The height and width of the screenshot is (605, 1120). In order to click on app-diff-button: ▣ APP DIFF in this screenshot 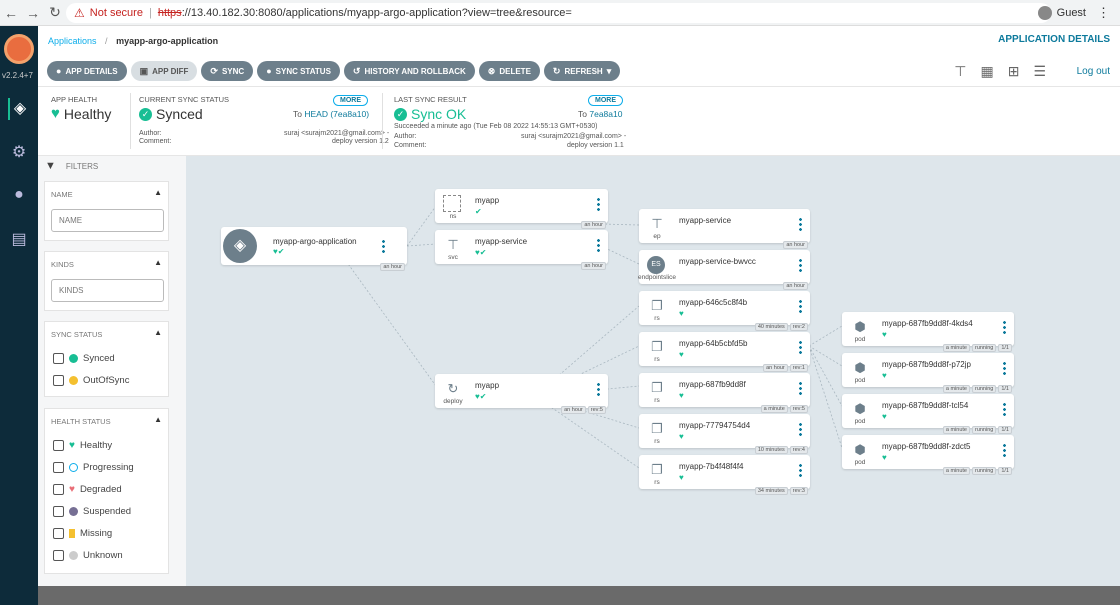, I will do `click(164, 71)`.